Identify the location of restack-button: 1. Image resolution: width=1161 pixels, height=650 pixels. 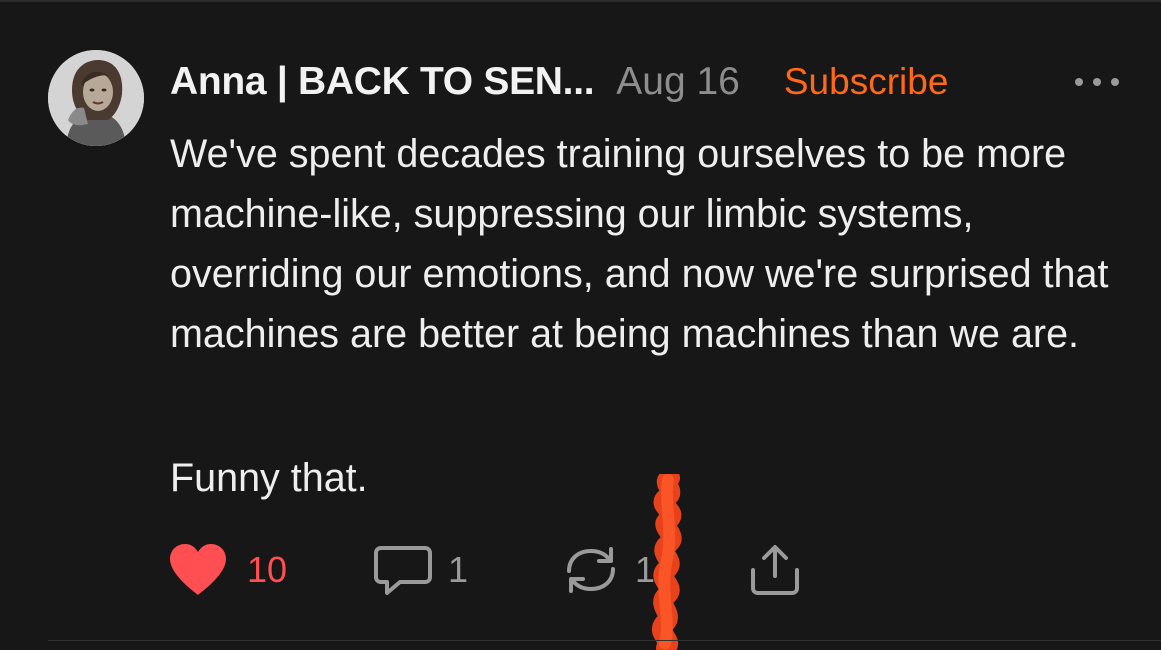
(608, 570).